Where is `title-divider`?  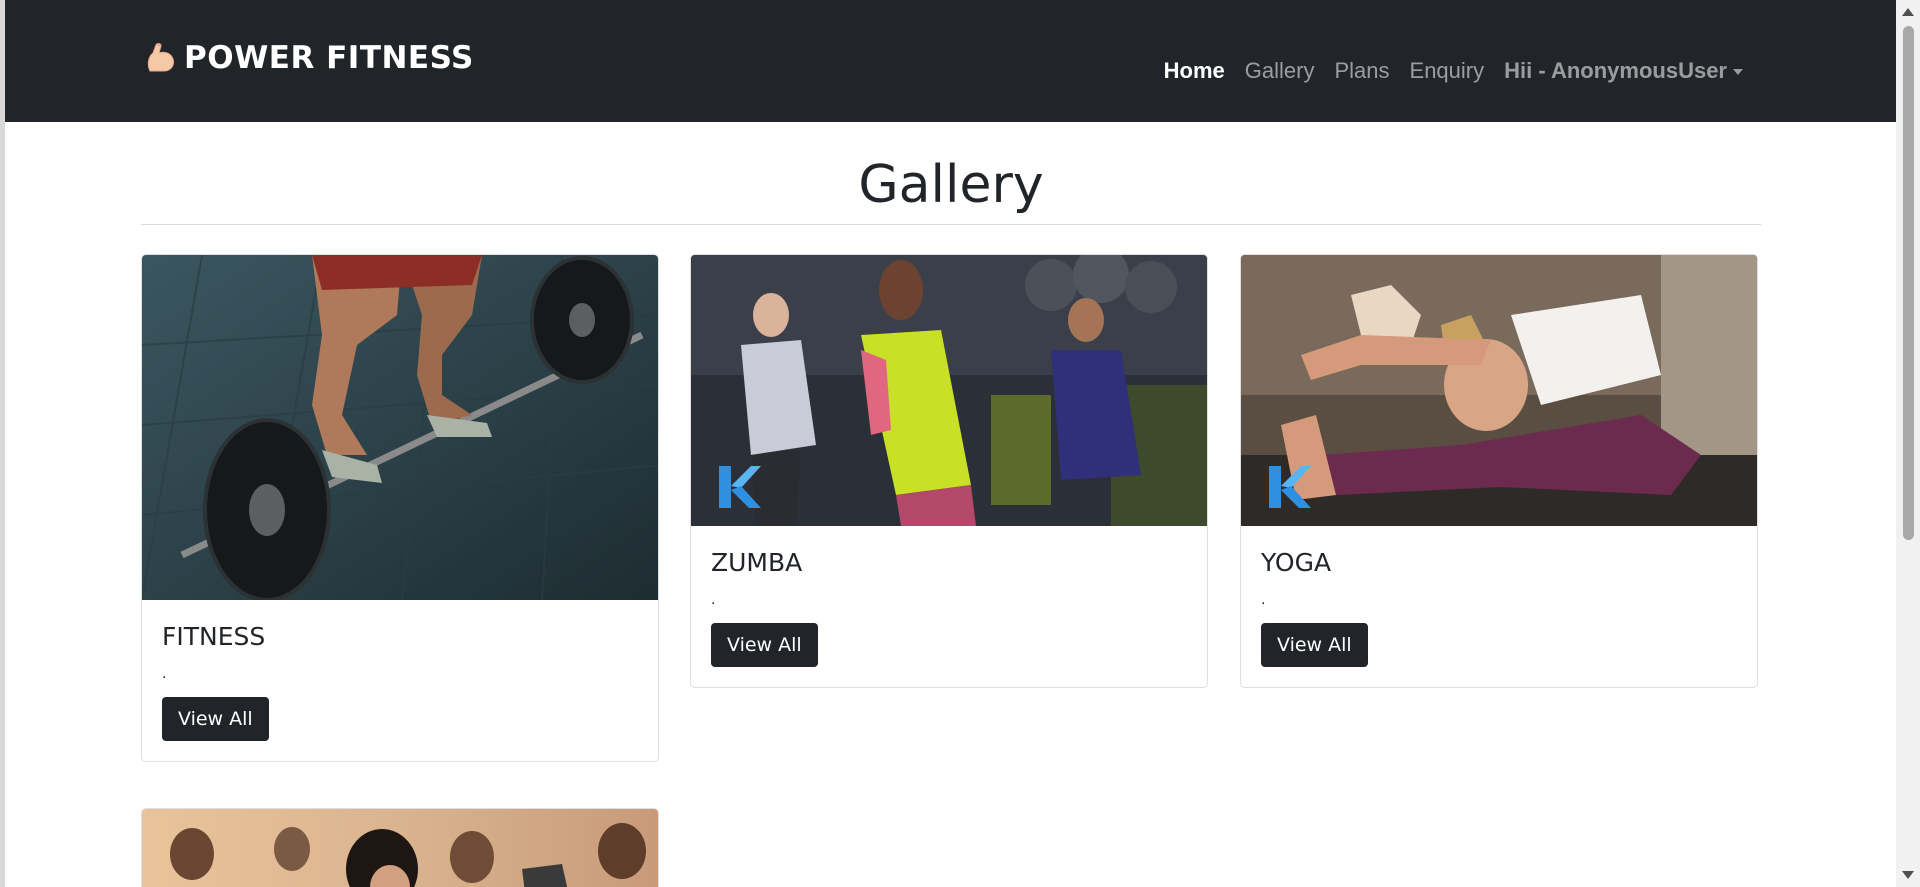 title-divider is located at coordinates (951, 224).